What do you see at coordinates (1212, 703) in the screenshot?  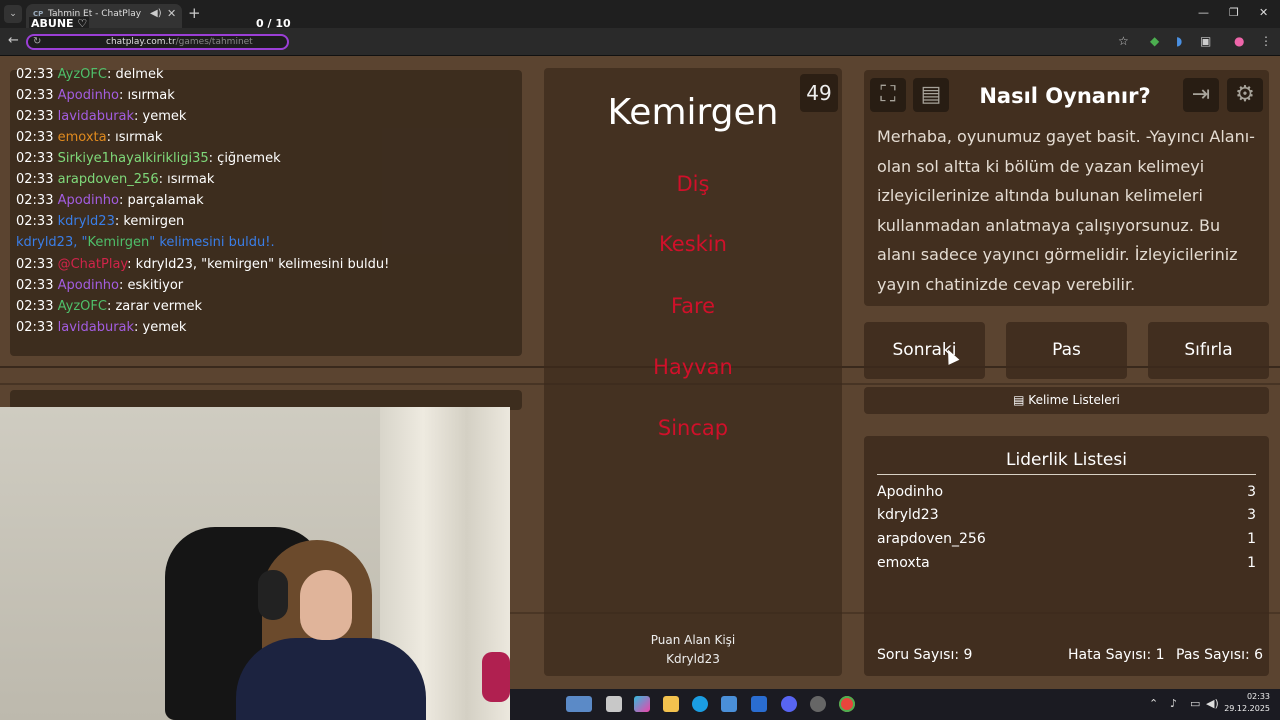 I see `tray-volume-icon: ◀)` at bounding box center [1212, 703].